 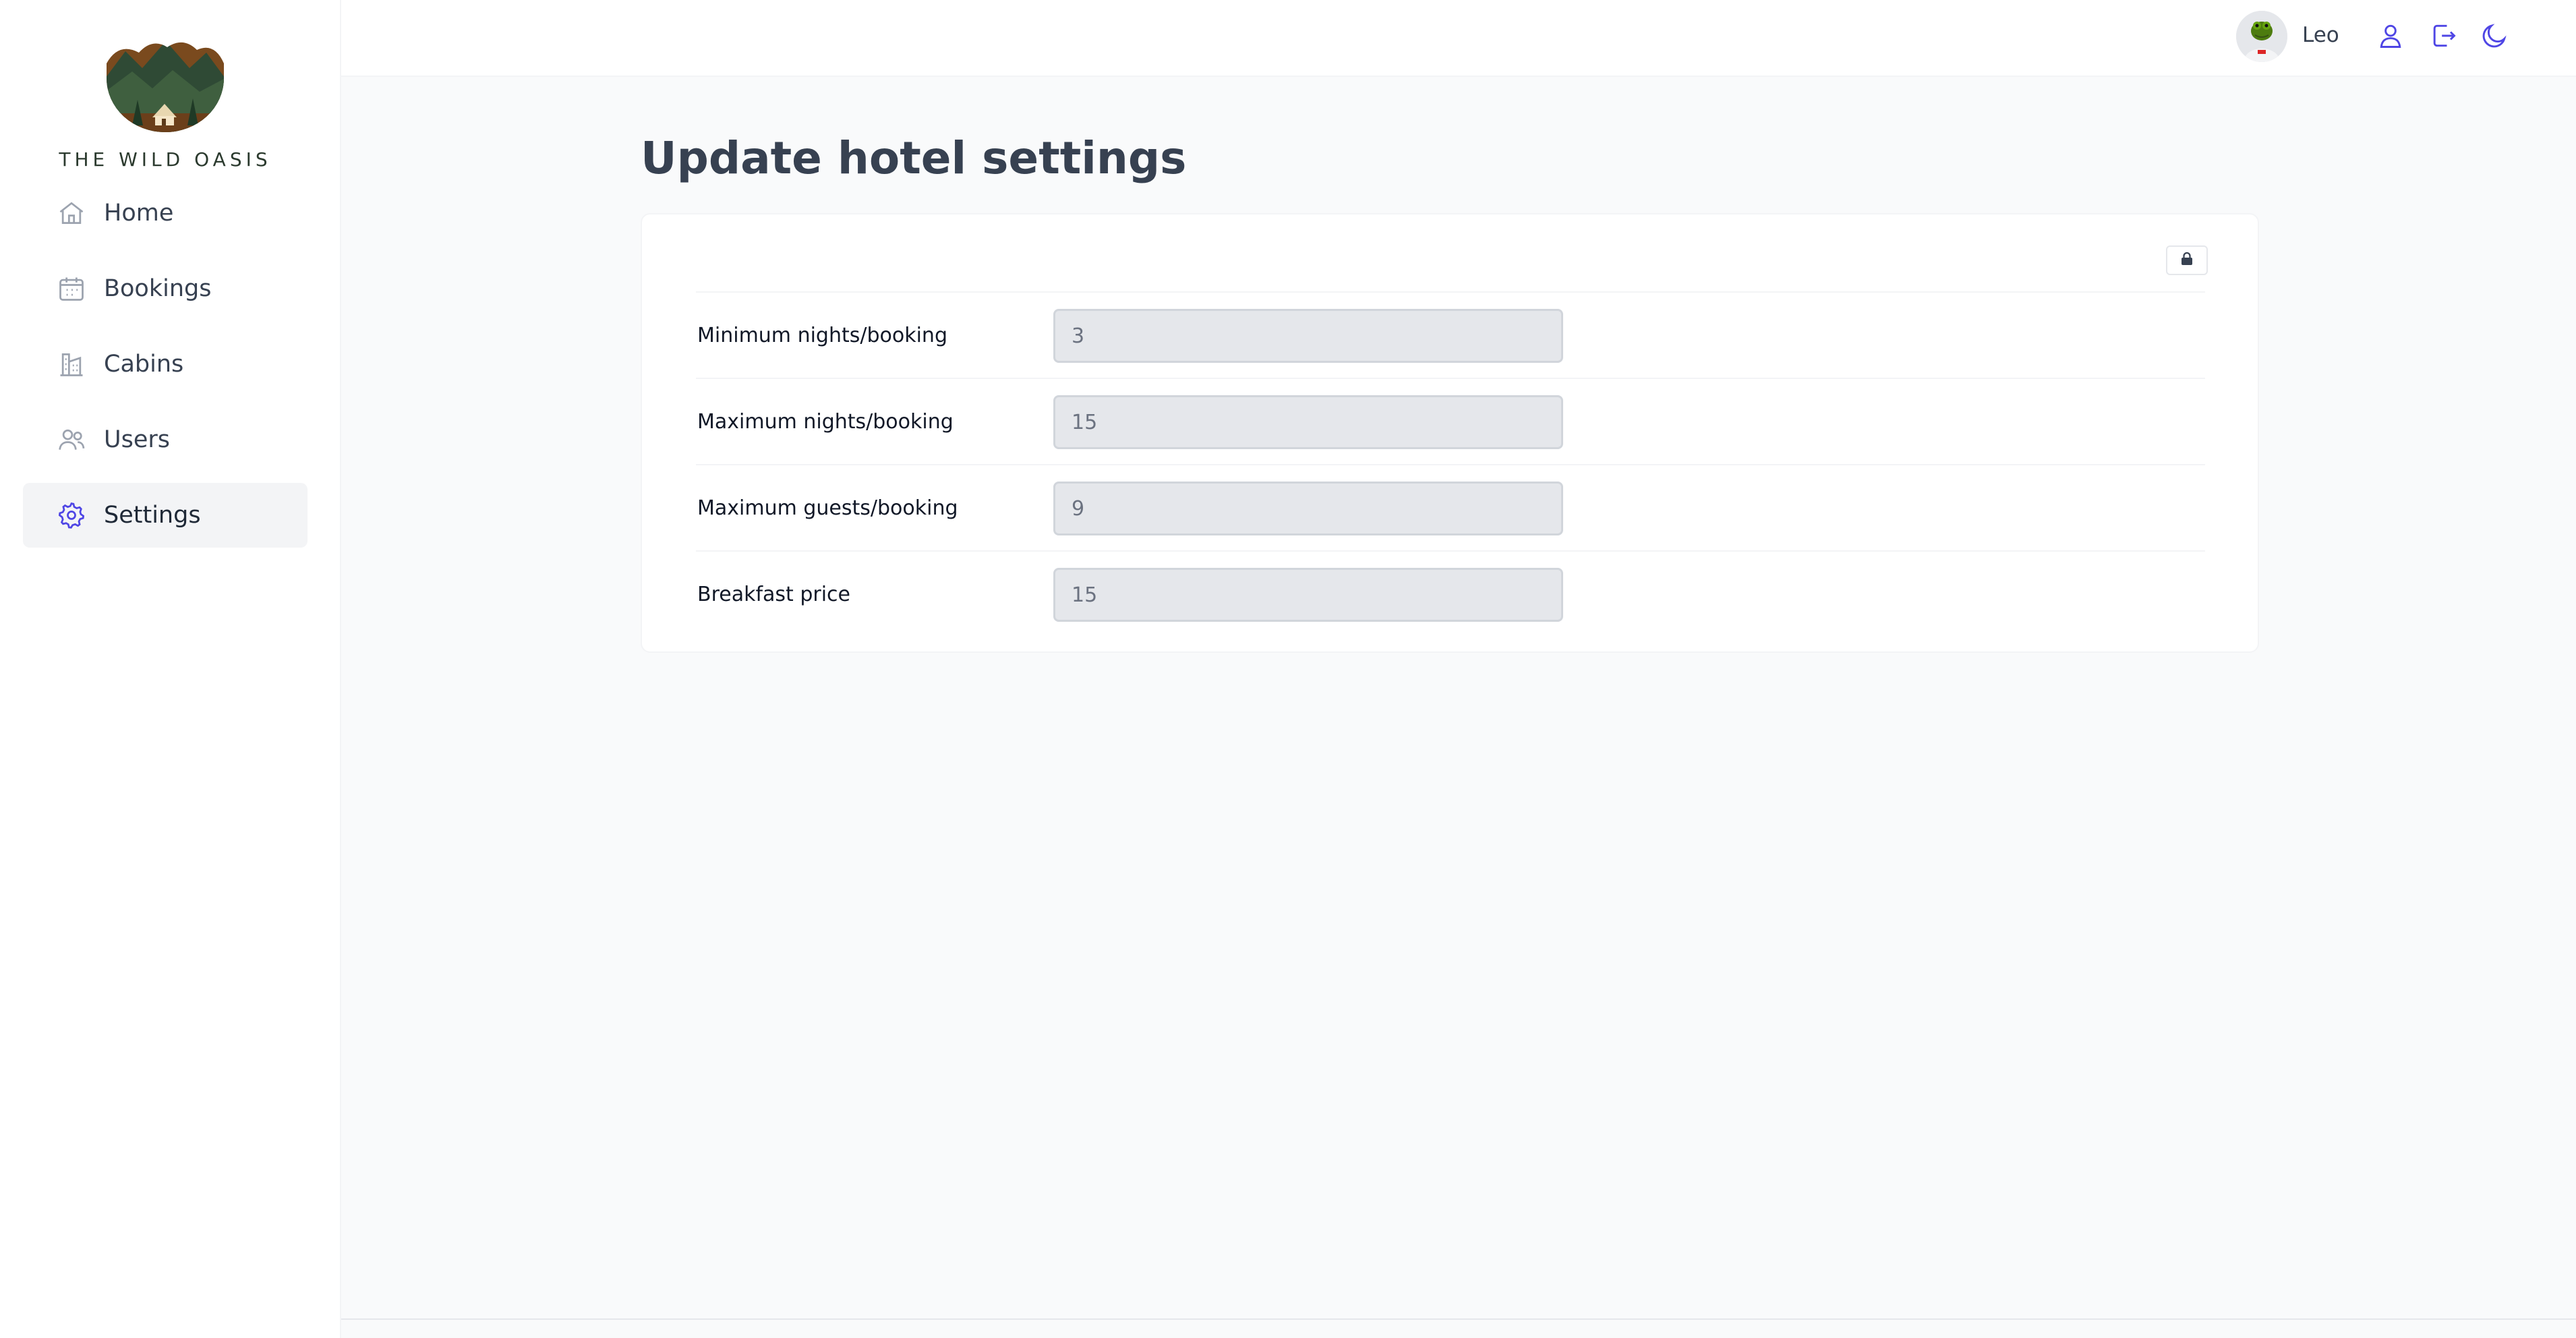 What do you see at coordinates (827, 508) in the screenshot?
I see `max-guests-label: Maximum guests/booking` at bounding box center [827, 508].